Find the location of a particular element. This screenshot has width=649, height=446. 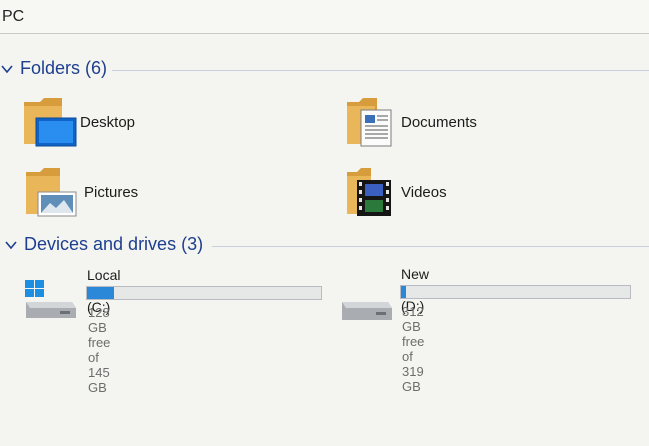

folder-label-documents: Documents is located at coordinates (439, 122).